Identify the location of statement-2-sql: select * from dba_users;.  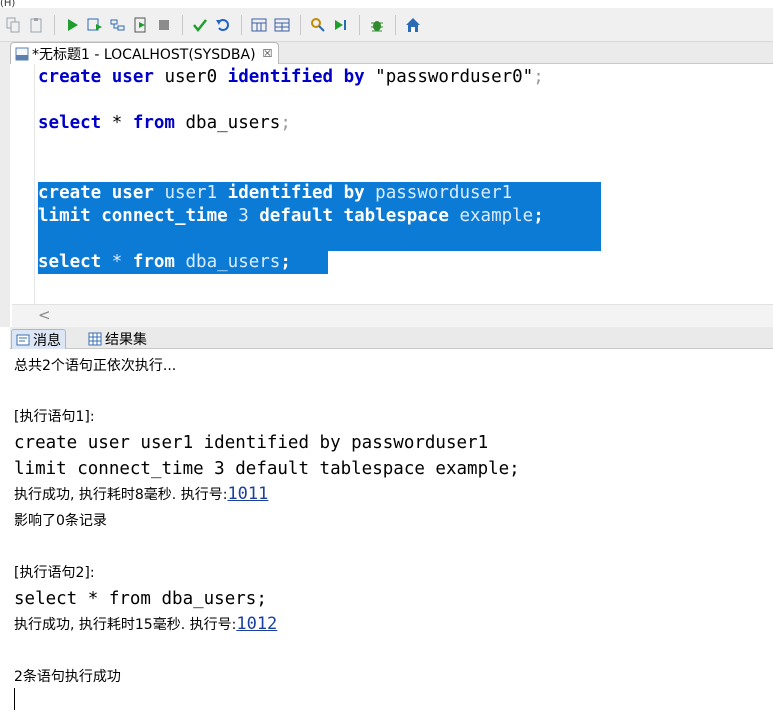
(140, 599).